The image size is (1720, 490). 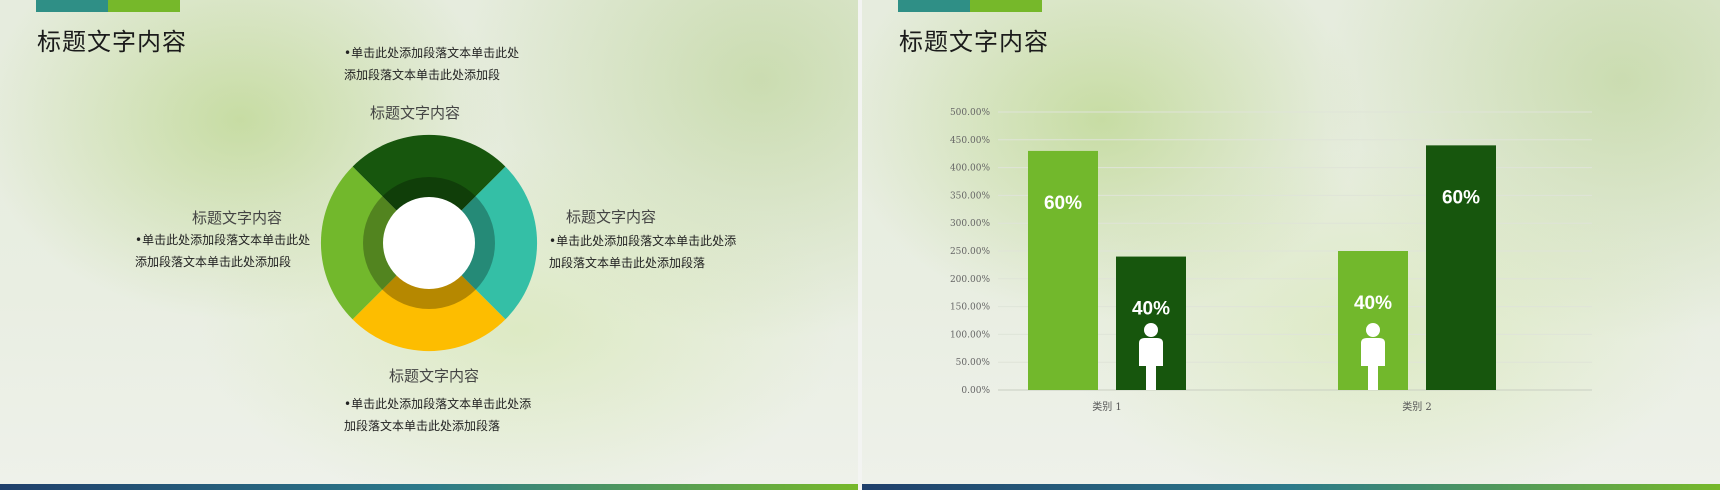 What do you see at coordinates (970, 335) in the screenshot?
I see `y-tick-label: 100.00%` at bounding box center [970, 335].